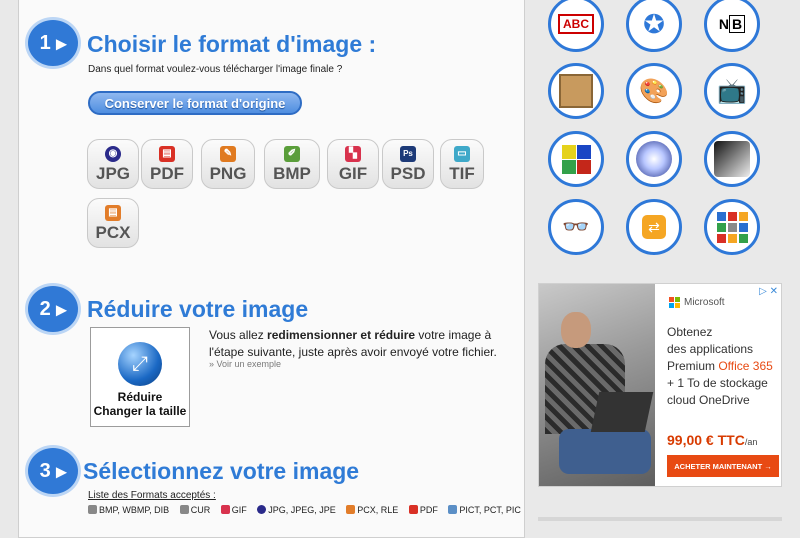 This screenshot has height=538, width=800. Describe the element at coordinates (378, 510) in the screenshot. I see `accepted-format: PCX, RLE` at that location.